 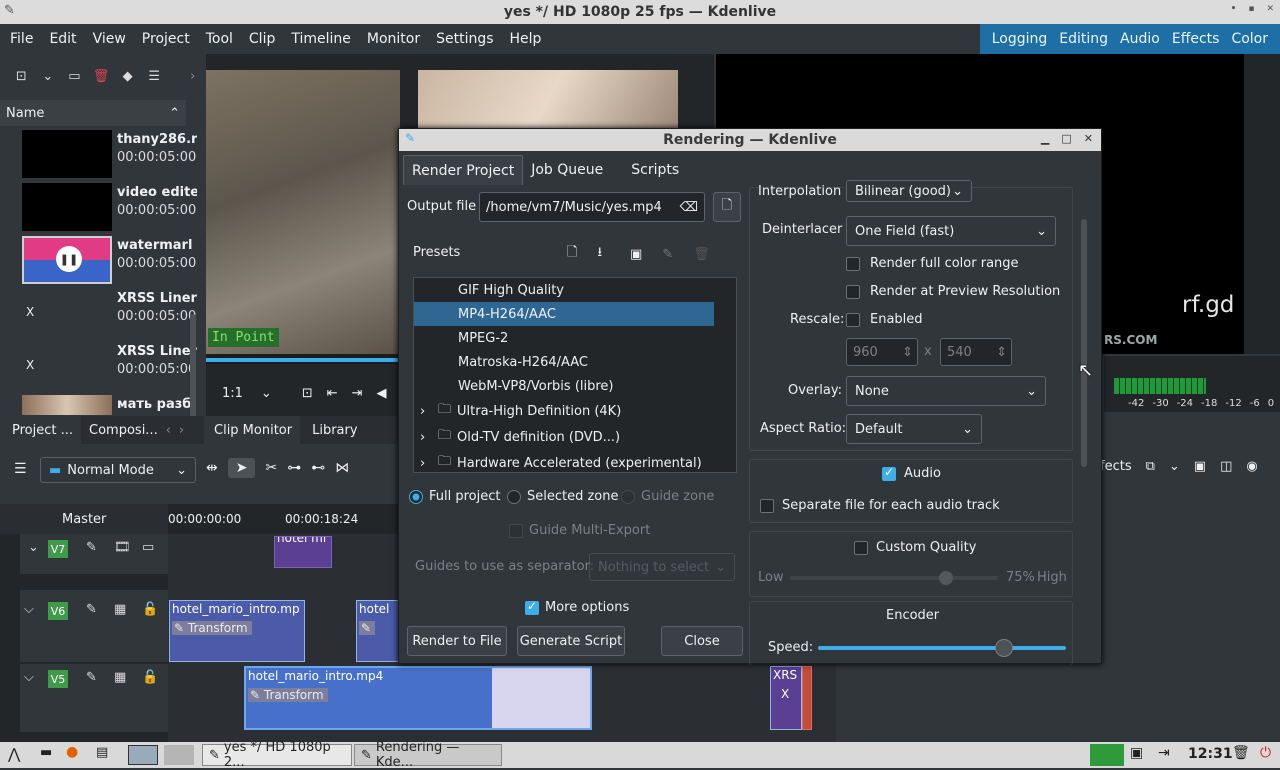 What do you see at coordinates (1045, 138) in the screenshot?
I see `minimize-icon: ▁` at bounding box center [1045, 138].